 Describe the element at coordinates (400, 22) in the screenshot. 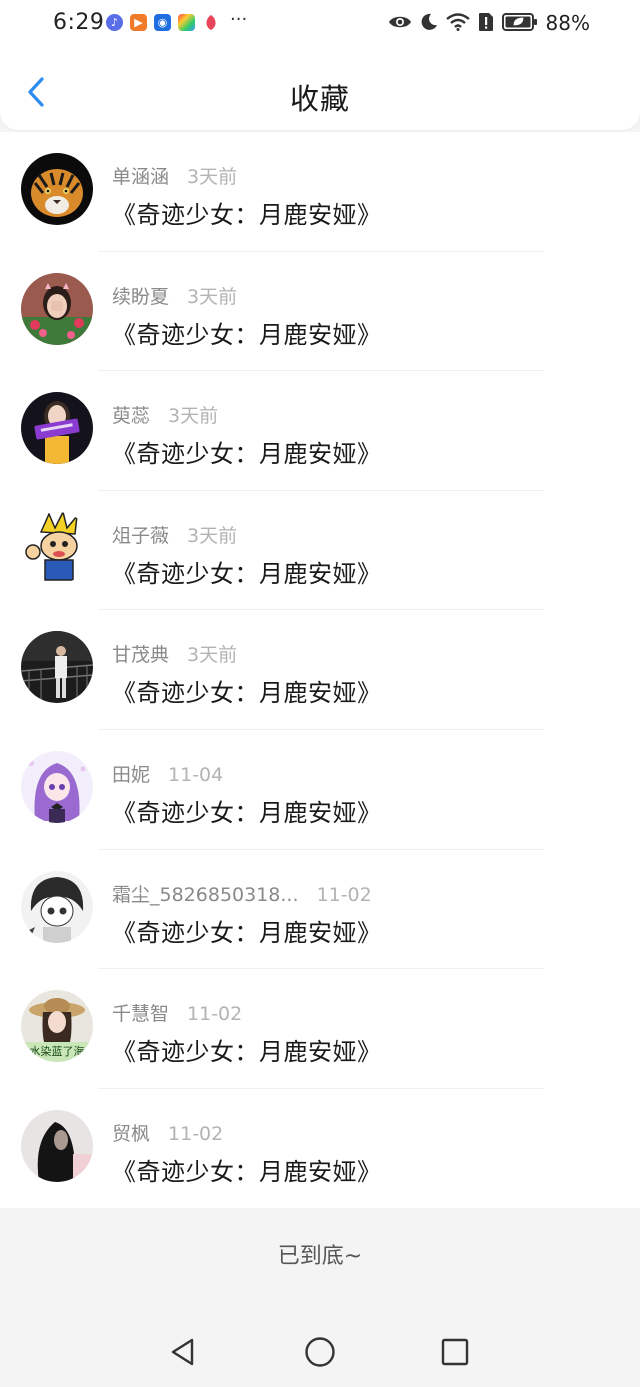

I see `eye-icon` at that location.